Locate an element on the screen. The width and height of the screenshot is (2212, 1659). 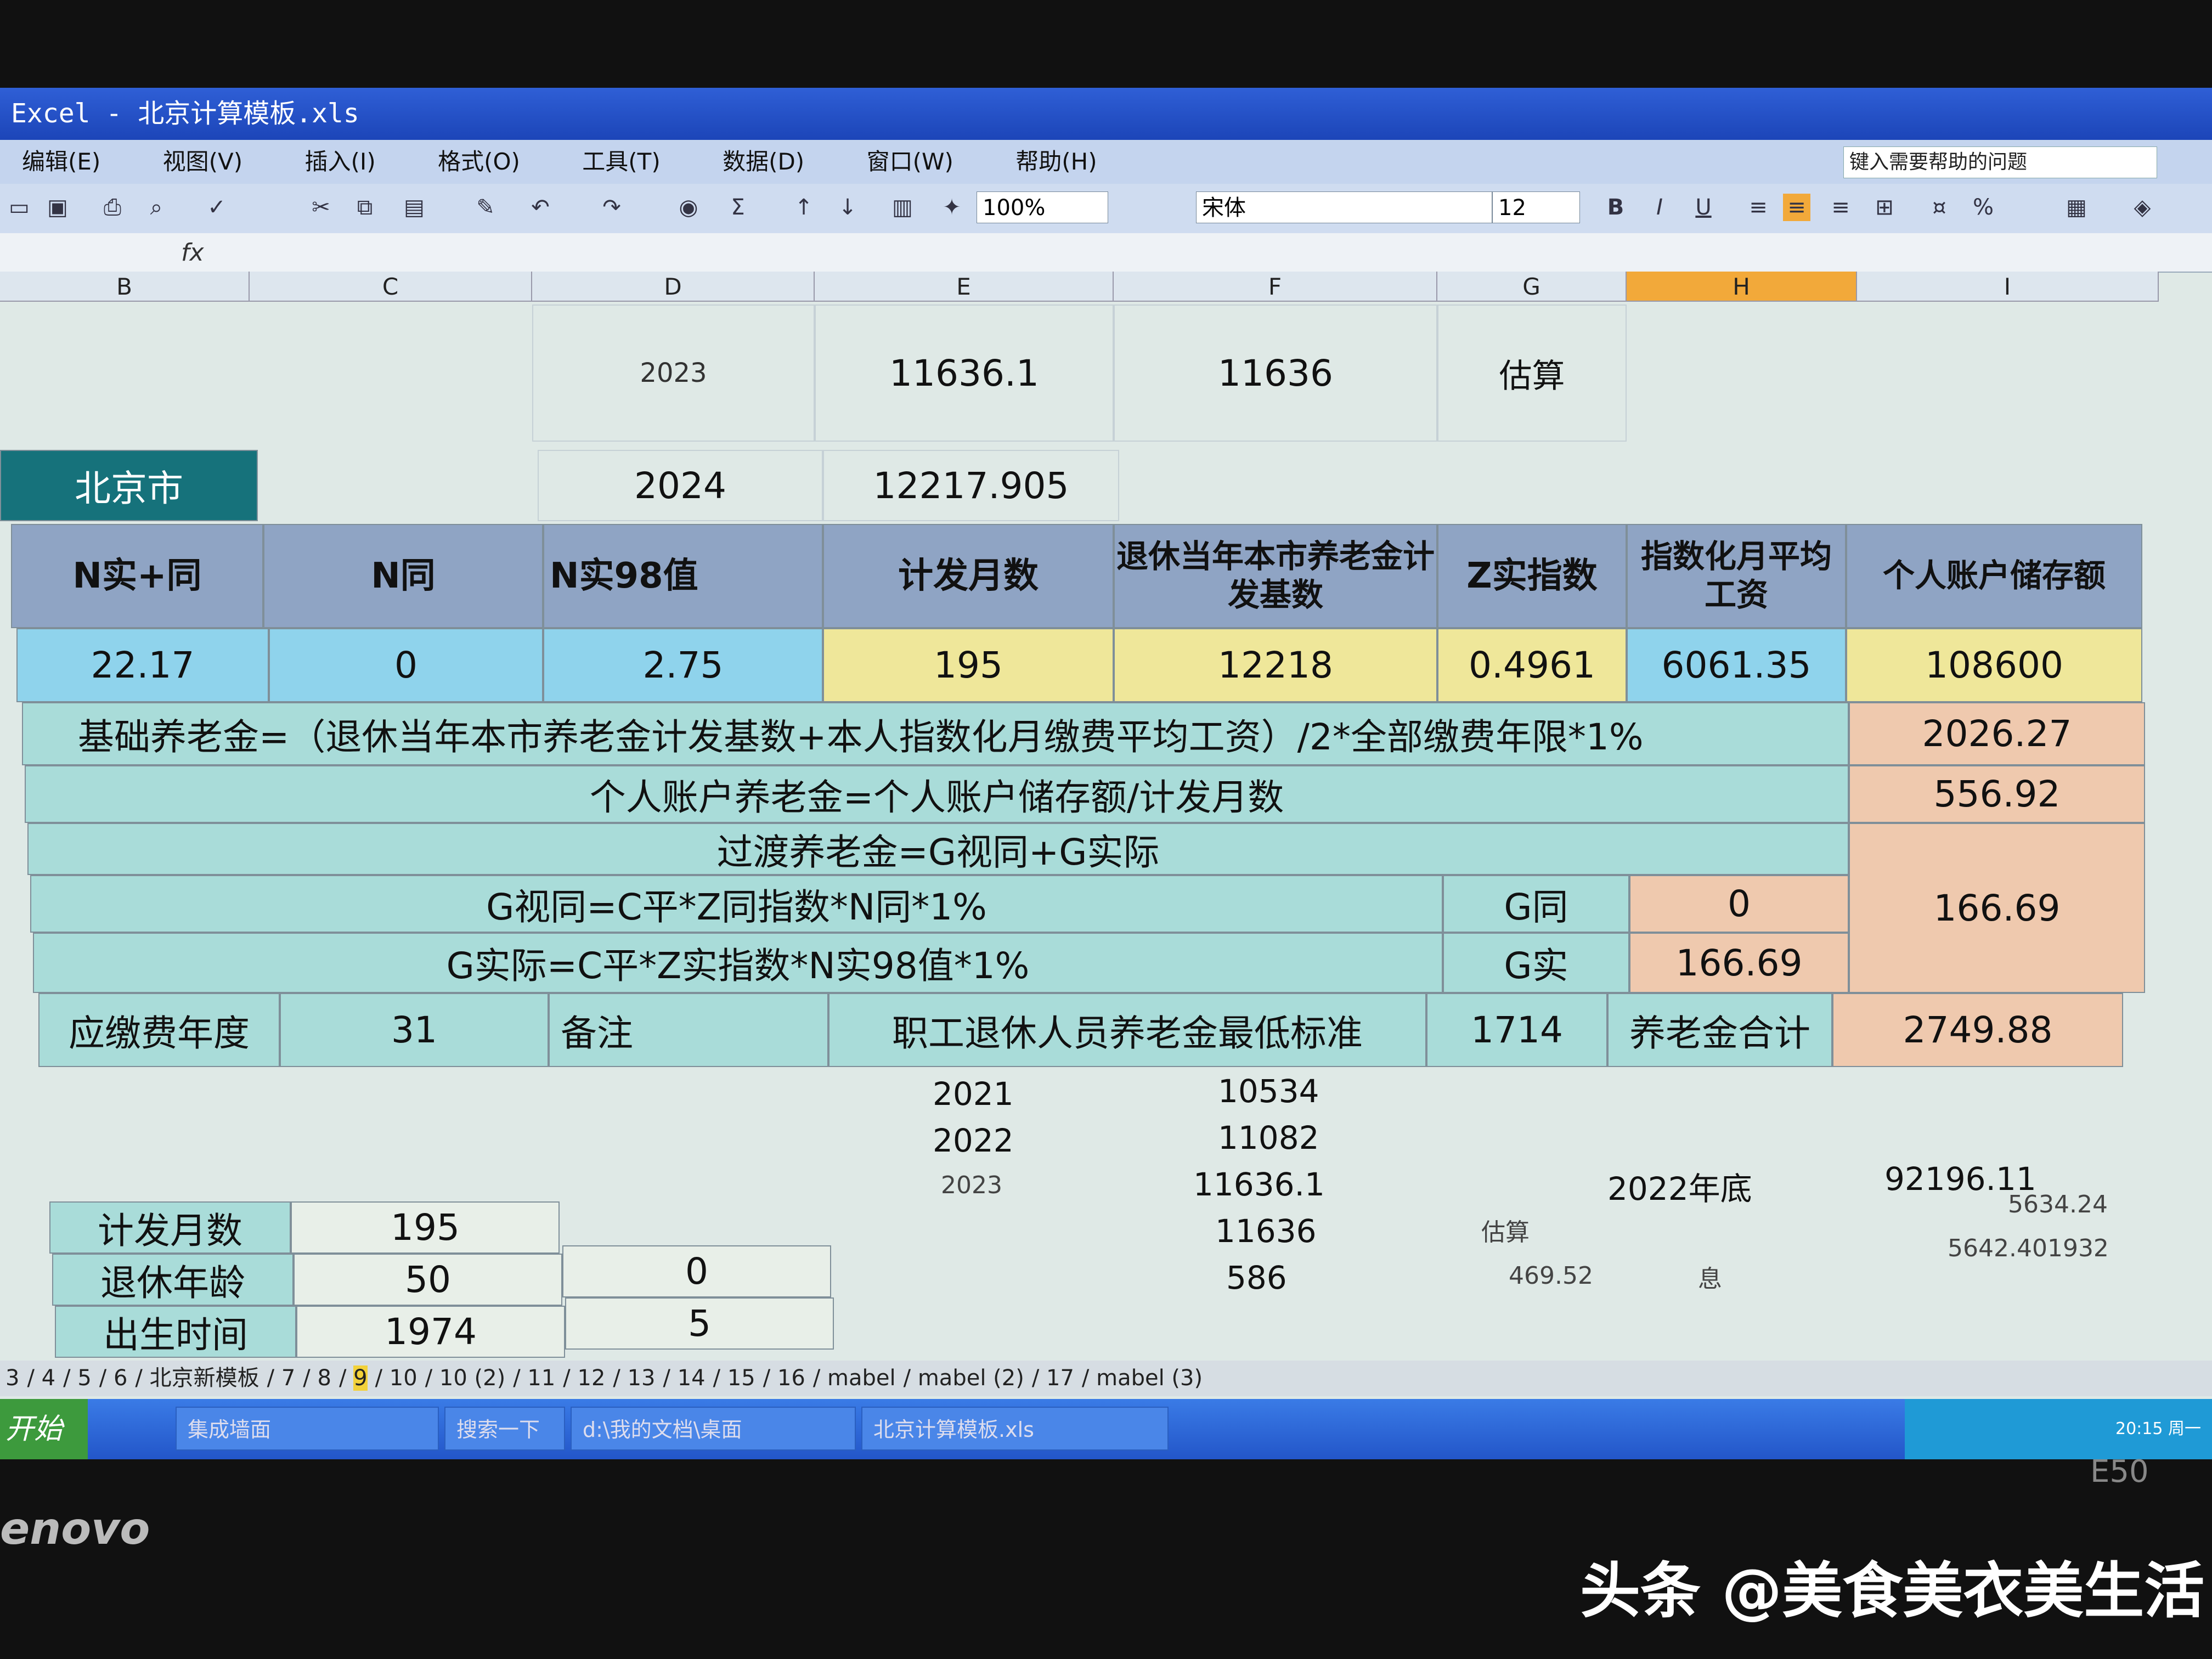
value-z-index: 0.4961 is located at coordinates (1532, 665).